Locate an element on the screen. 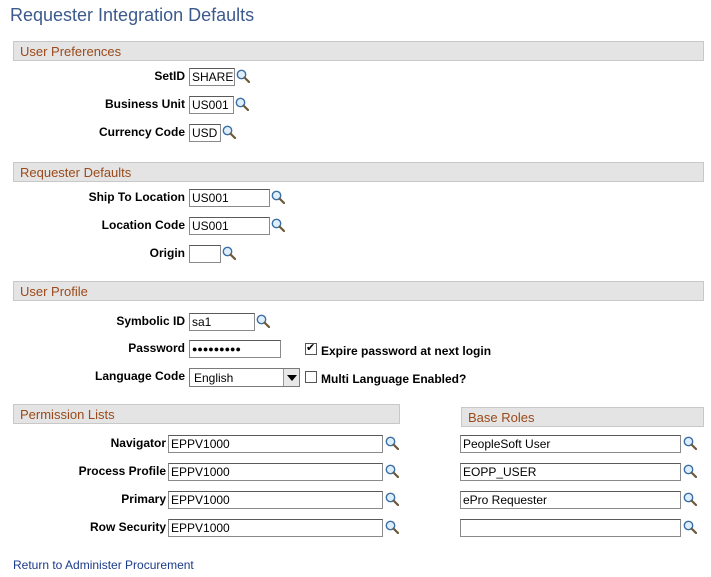  navigator-label: Navigator is located at coordinates (138, 443).